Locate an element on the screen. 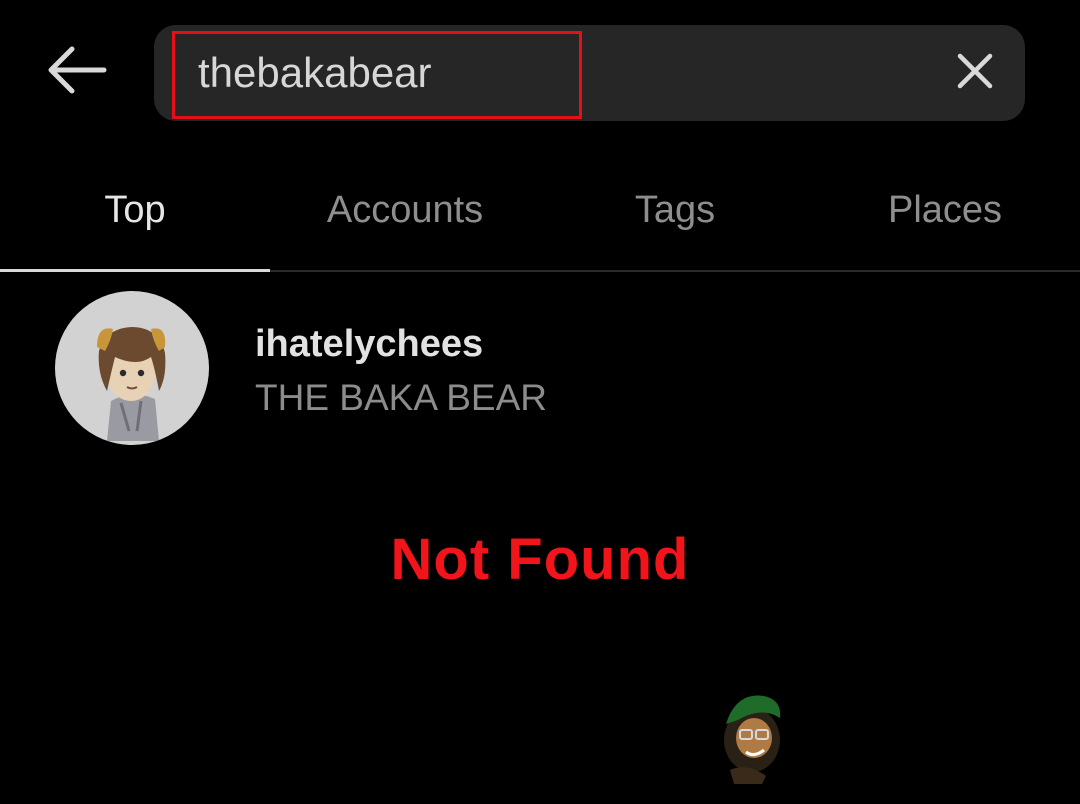 The image size is (1080, 804). tab-accounts-label: Accounts is located at coordinates (405, 209).